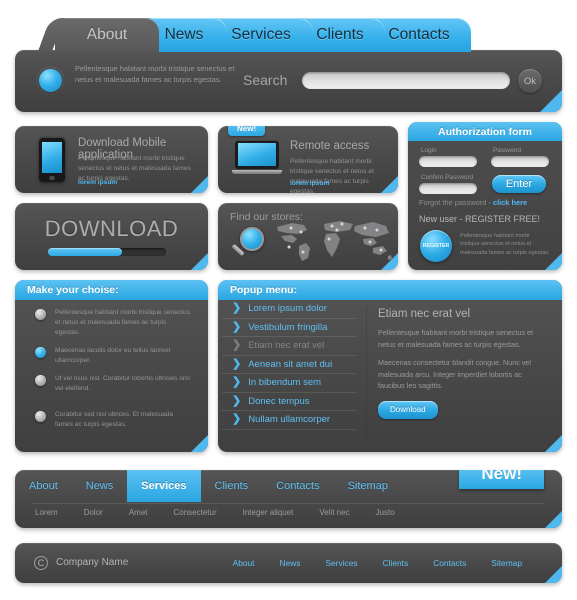  What do you see at coordinates (436, 246) in the screenshot?
I see `register-button: REGISTER` at bounding box center [436, 246].